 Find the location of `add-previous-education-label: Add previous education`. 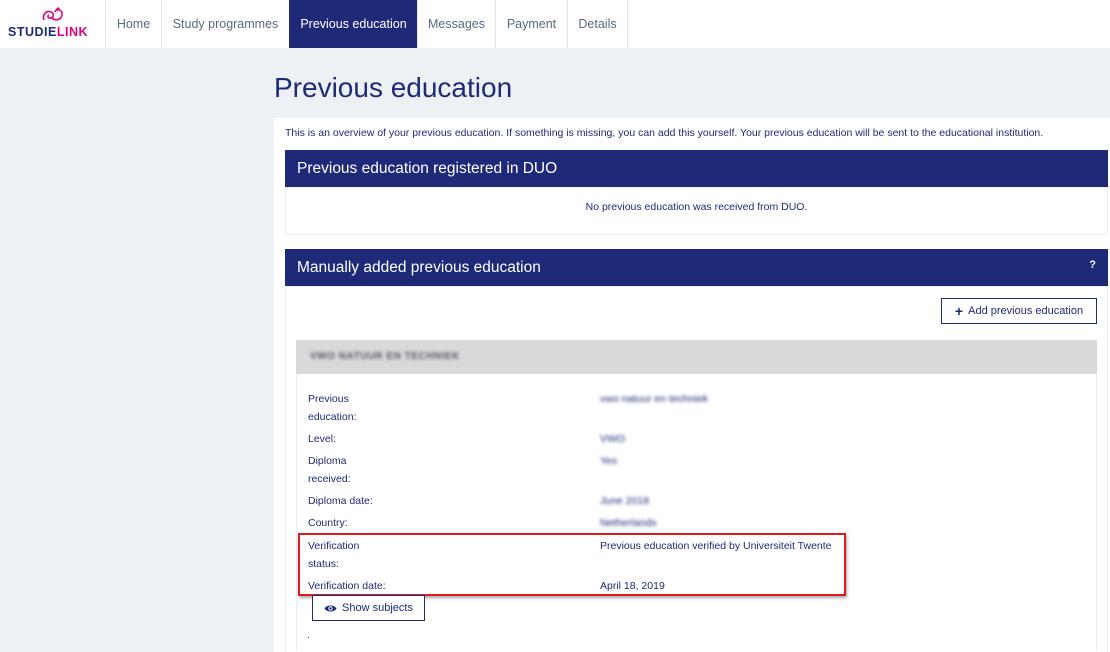

add-previous-education-label: Add previous education is located at coordinates (1026, 311).